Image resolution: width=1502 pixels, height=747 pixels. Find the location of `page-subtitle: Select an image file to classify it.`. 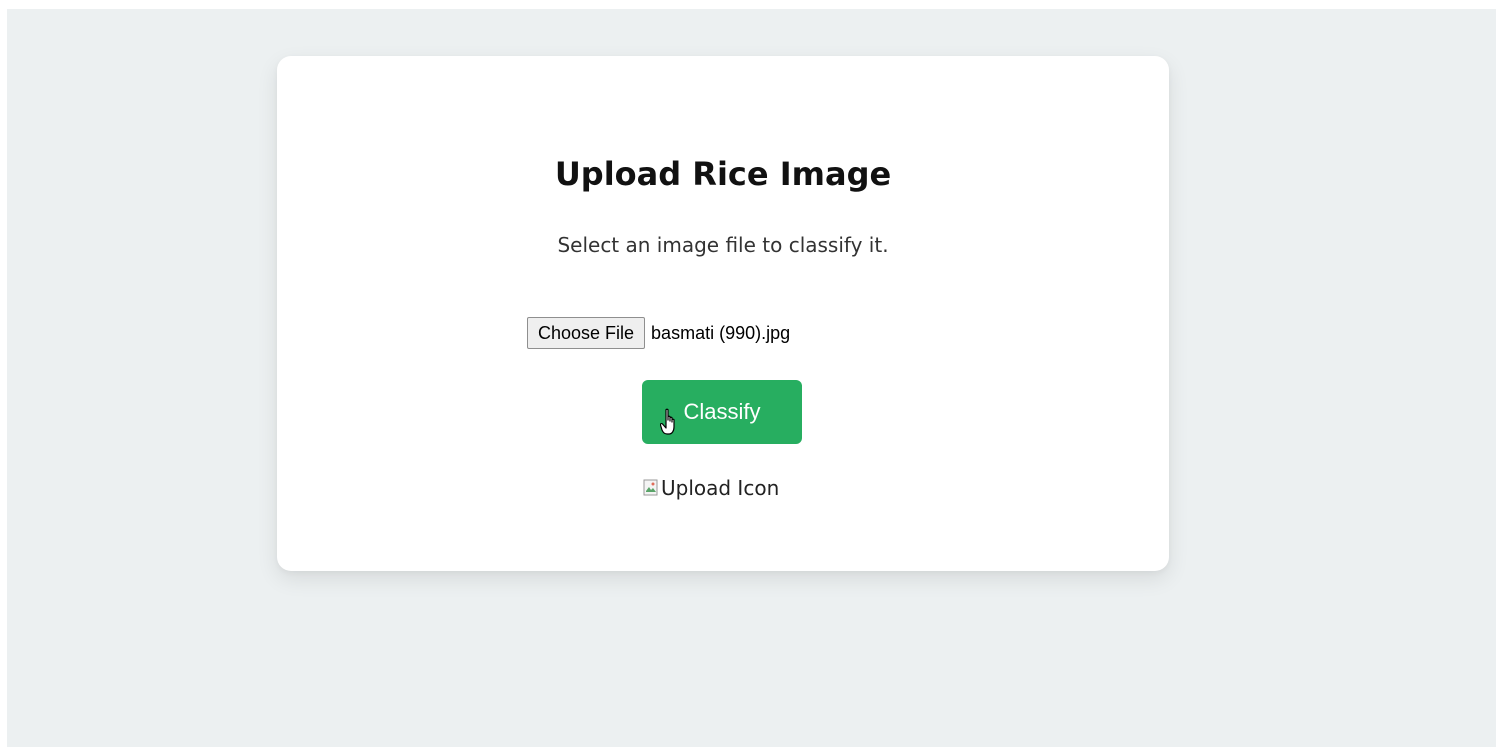

page-subtitle: Select an image file to classify it. is located at coordinates (723, 245).